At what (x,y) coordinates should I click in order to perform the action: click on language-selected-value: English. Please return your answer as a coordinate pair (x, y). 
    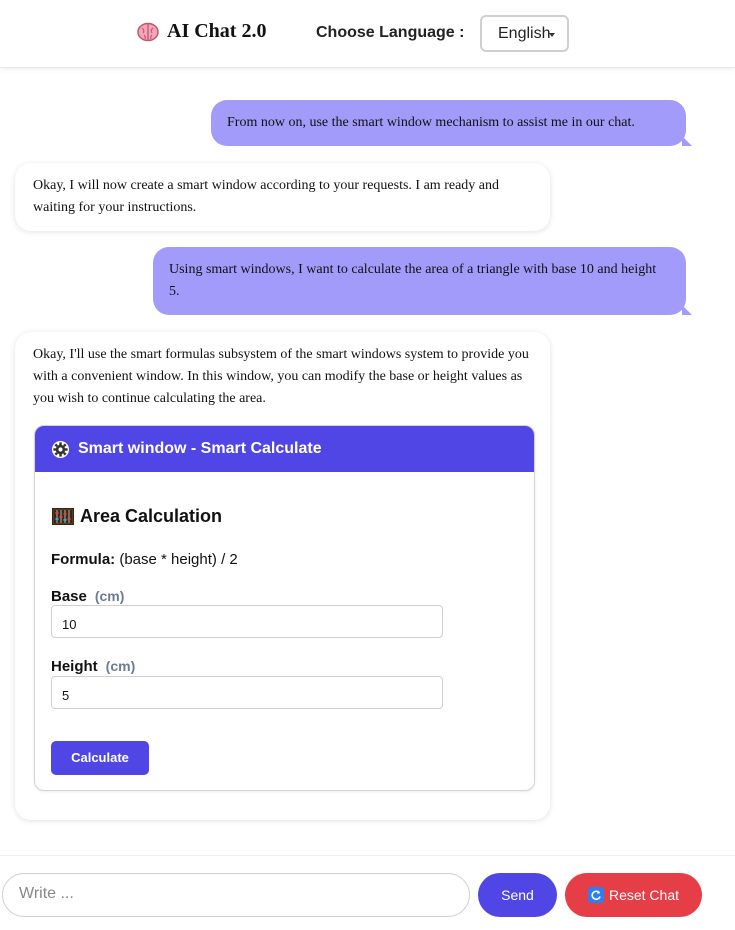
    Looking at the image, I should click on (524, 33).